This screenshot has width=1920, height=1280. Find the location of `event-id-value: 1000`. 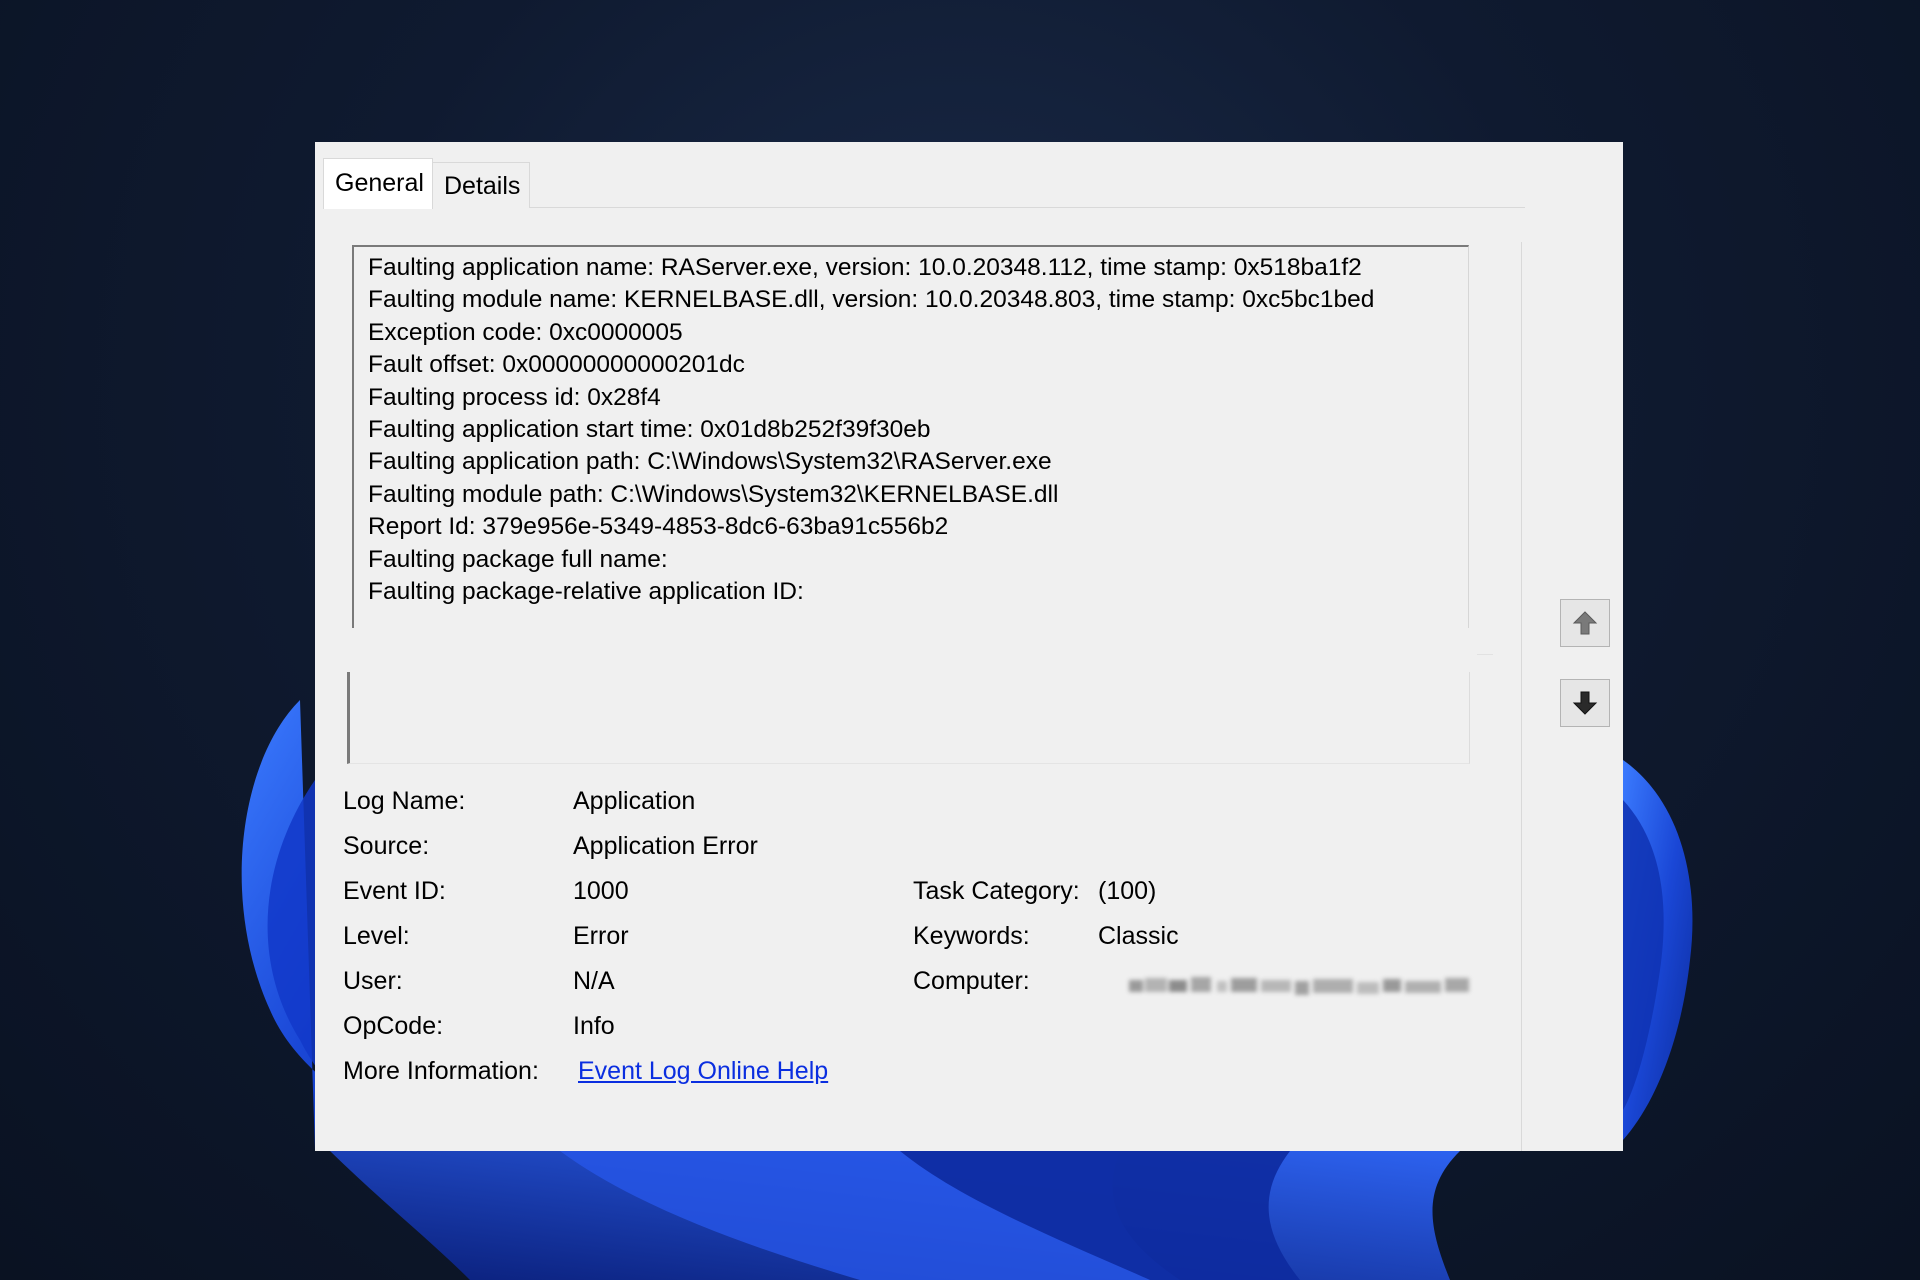

event-id-value: 1000 is located at coordinates (601, 891).